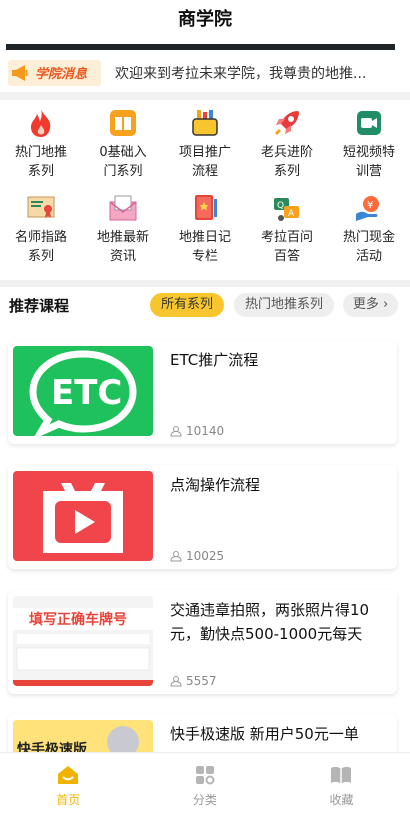 The image size is (410, 815). I want to click on tab-category-label: 分类, so click(204, 800).